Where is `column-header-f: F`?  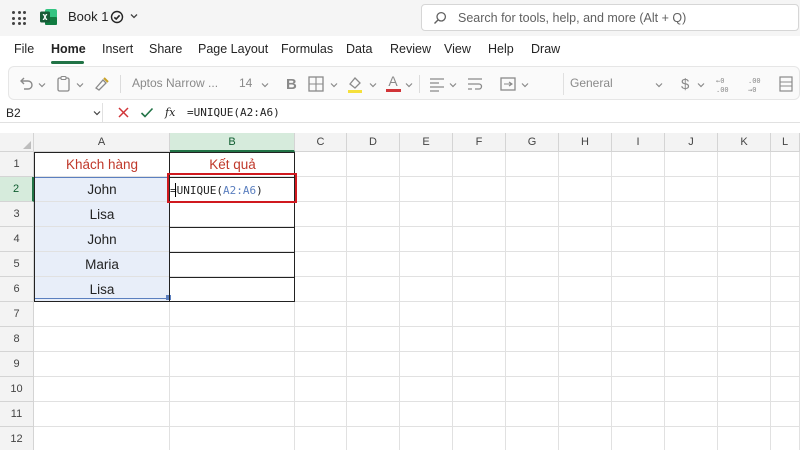 column-header-f: F is located at coordinates (479, 142).